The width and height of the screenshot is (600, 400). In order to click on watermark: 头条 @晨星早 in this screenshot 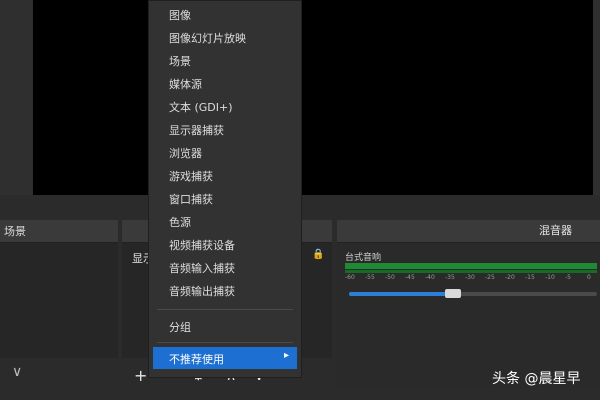, I will do `click(536, 379)`.